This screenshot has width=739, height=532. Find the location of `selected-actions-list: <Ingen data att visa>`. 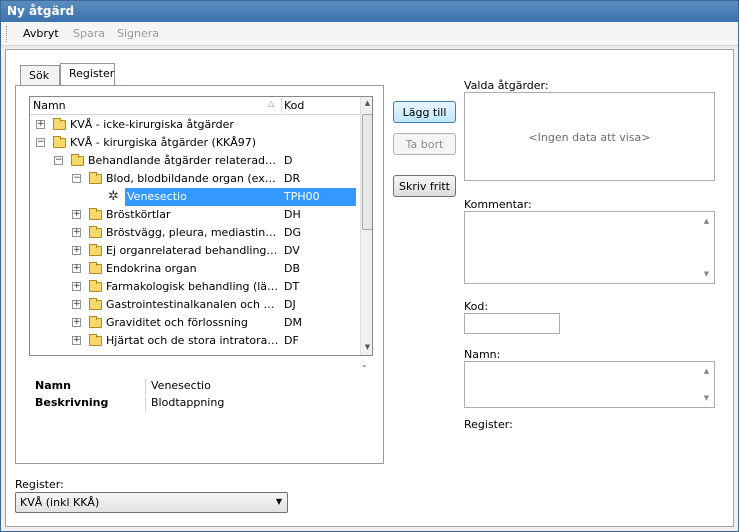

selected-actions-list: <Ingen data att visa> is located at coordinates (589, 136).